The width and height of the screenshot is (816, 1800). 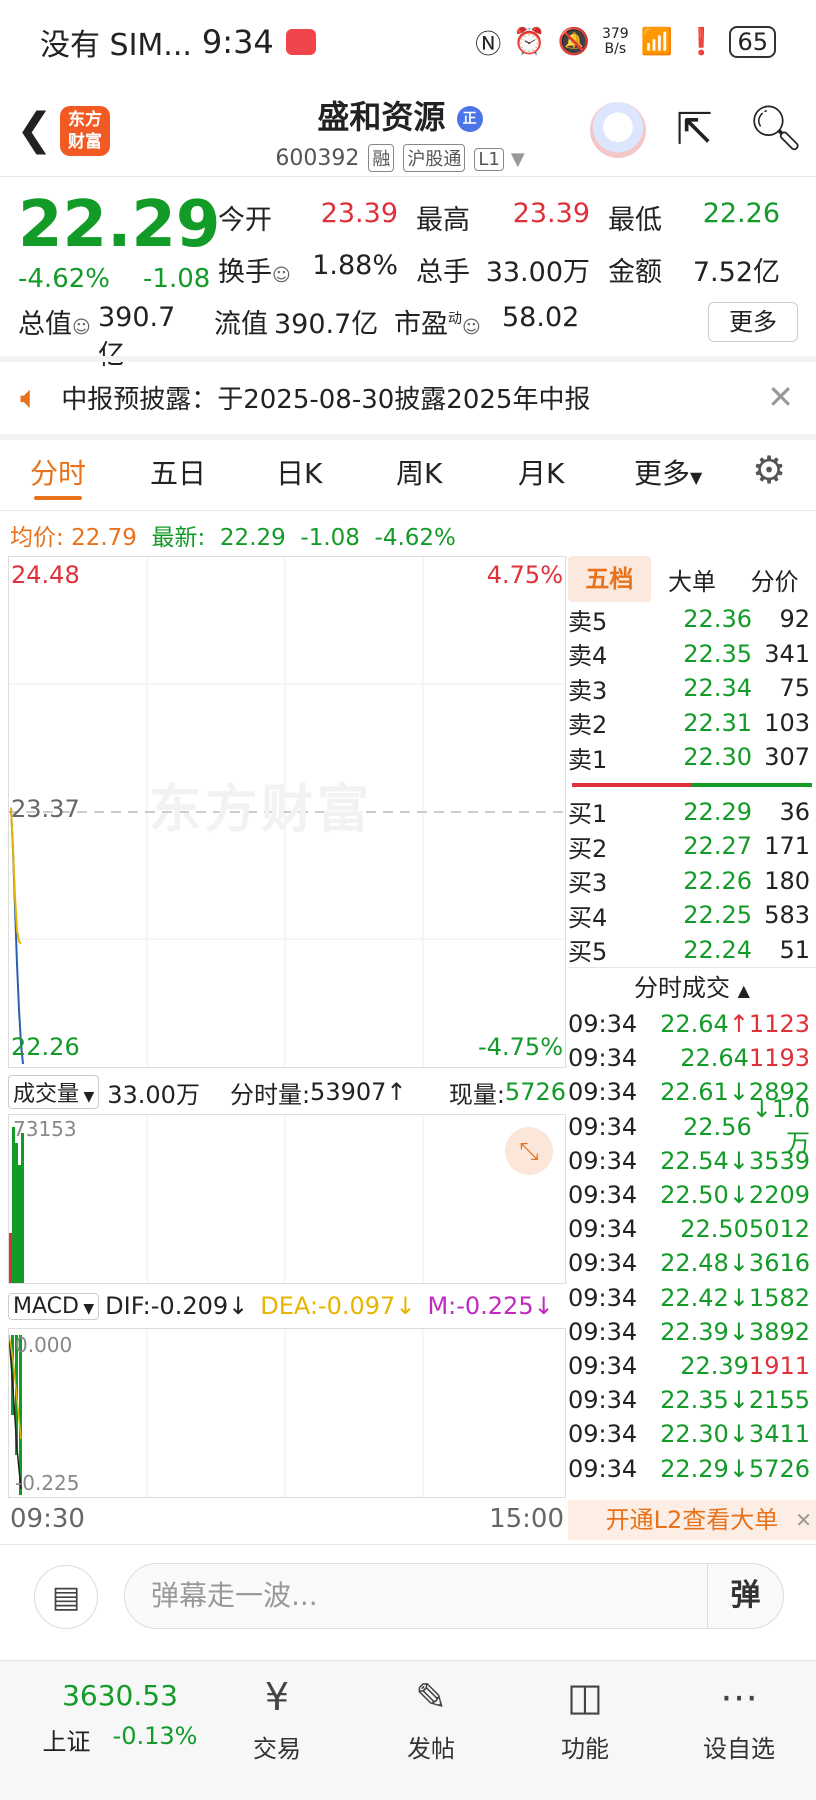 I want to click on ask-label: 卖1, so click(x=588, y=759).